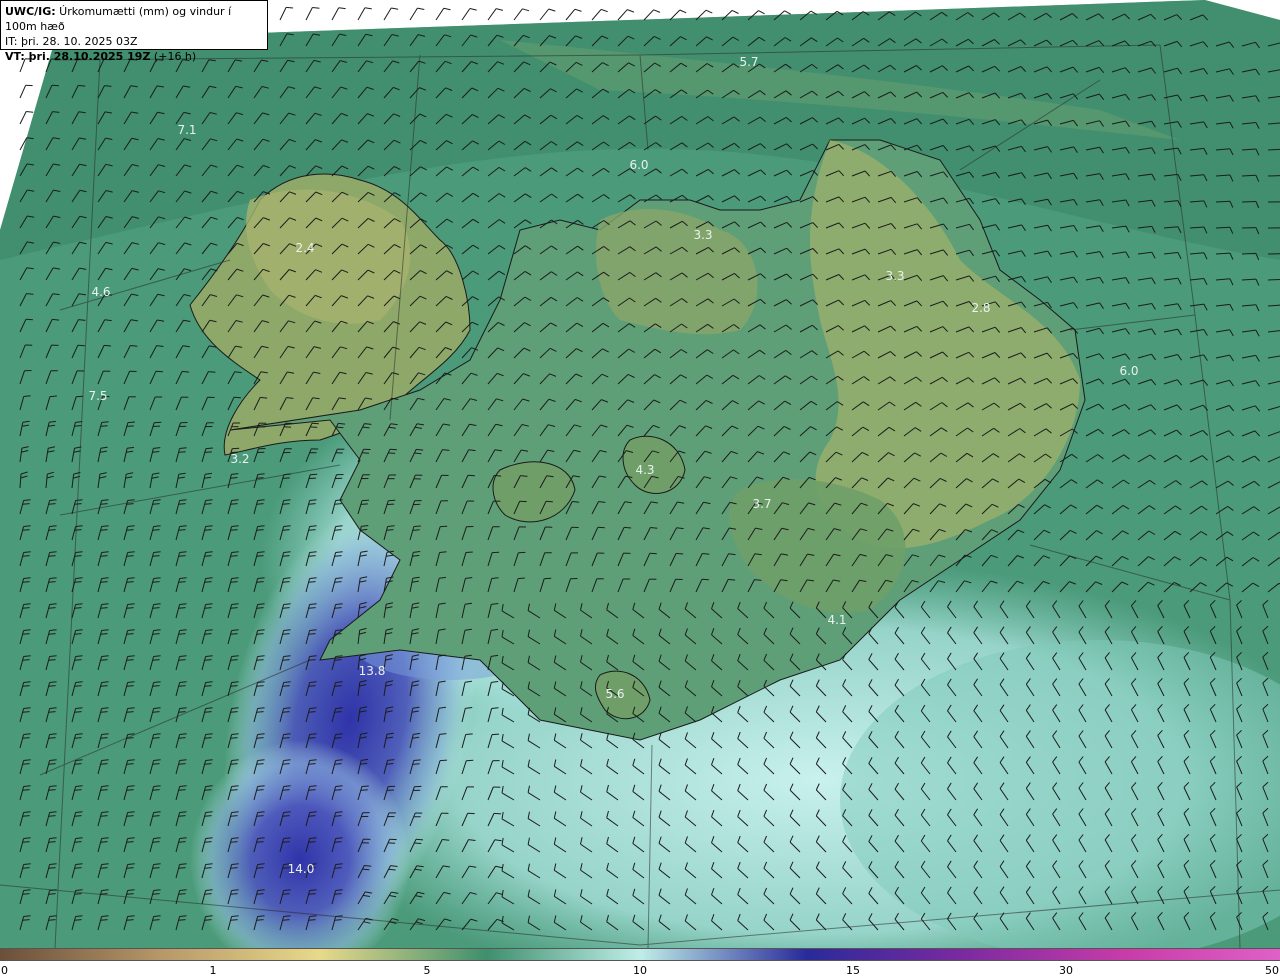 The image size is (1280, 978). I want to click on colorbar-tick: 10, so click(640, 970).